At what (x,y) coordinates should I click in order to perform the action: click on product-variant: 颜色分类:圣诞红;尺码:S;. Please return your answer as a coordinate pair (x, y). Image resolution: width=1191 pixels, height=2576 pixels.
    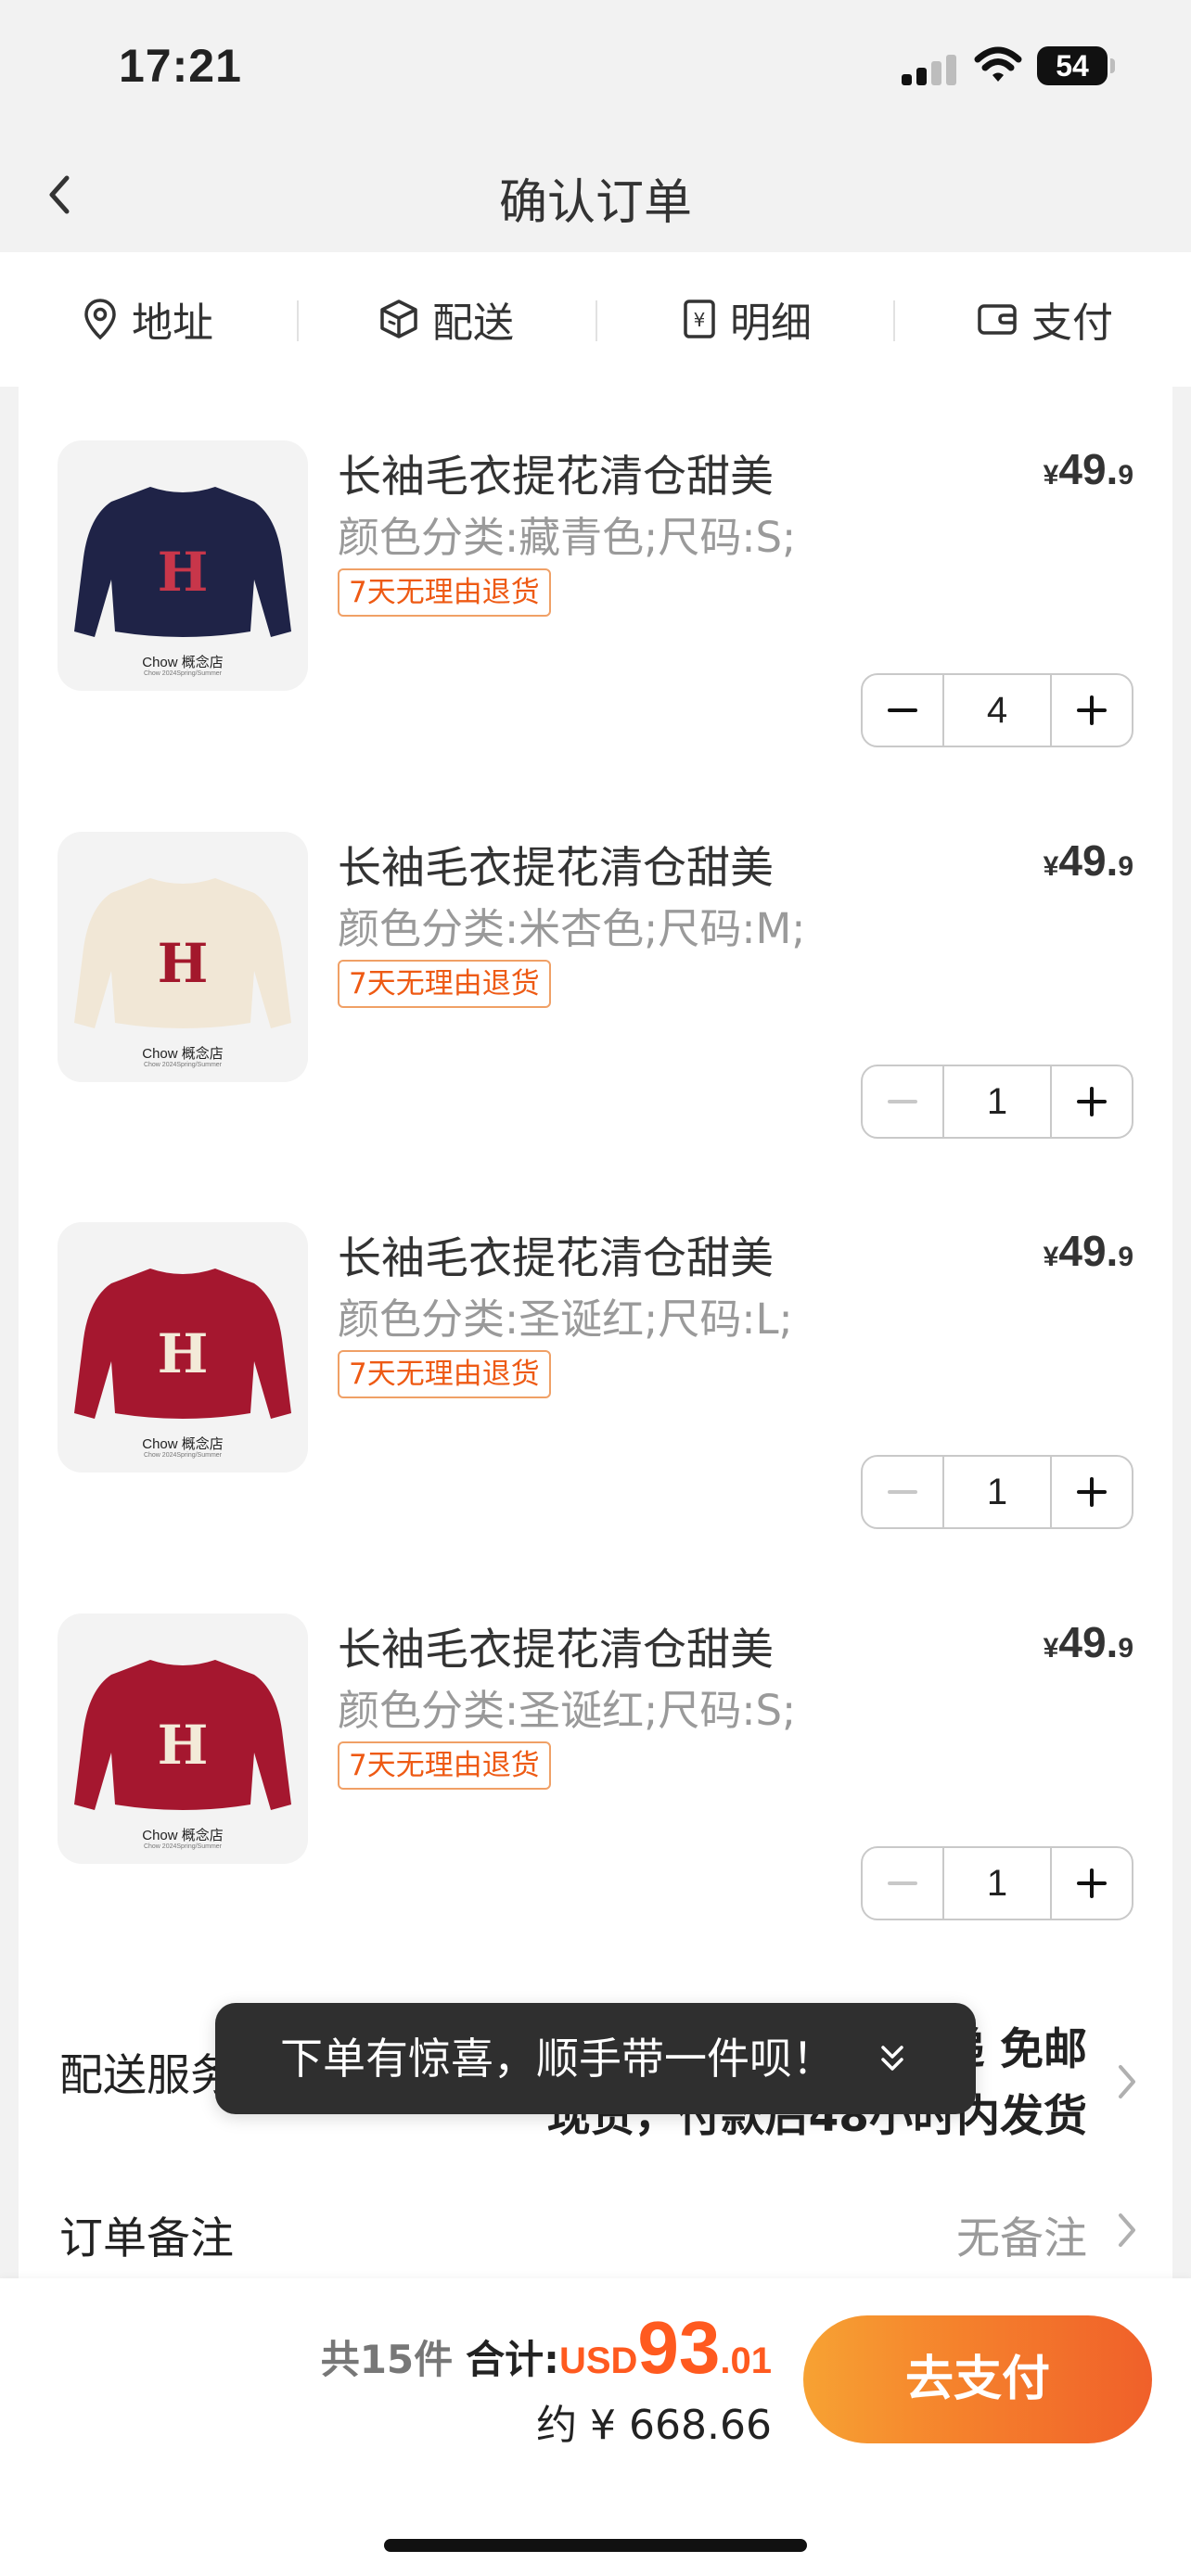
    Looking at the image, I should click on (567, 1707).